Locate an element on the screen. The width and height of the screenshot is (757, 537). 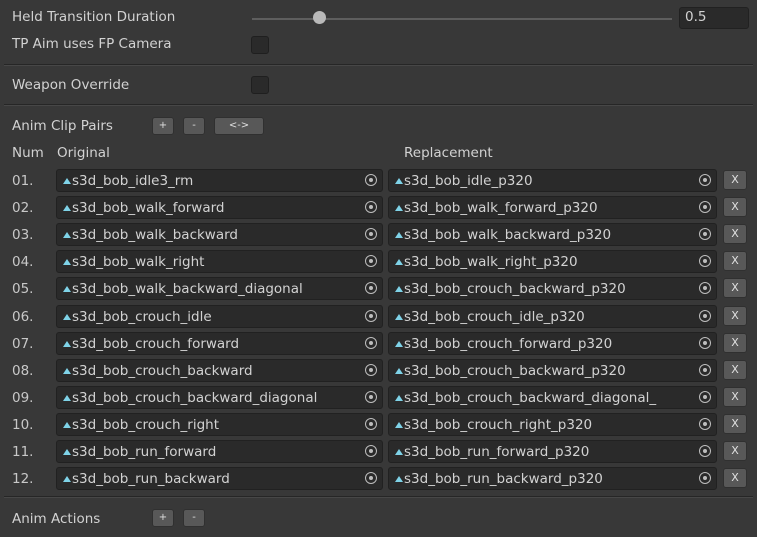
replacement-clip-field: s3d_bob_crouch_right_p320 is located at coordinates (552, 424).